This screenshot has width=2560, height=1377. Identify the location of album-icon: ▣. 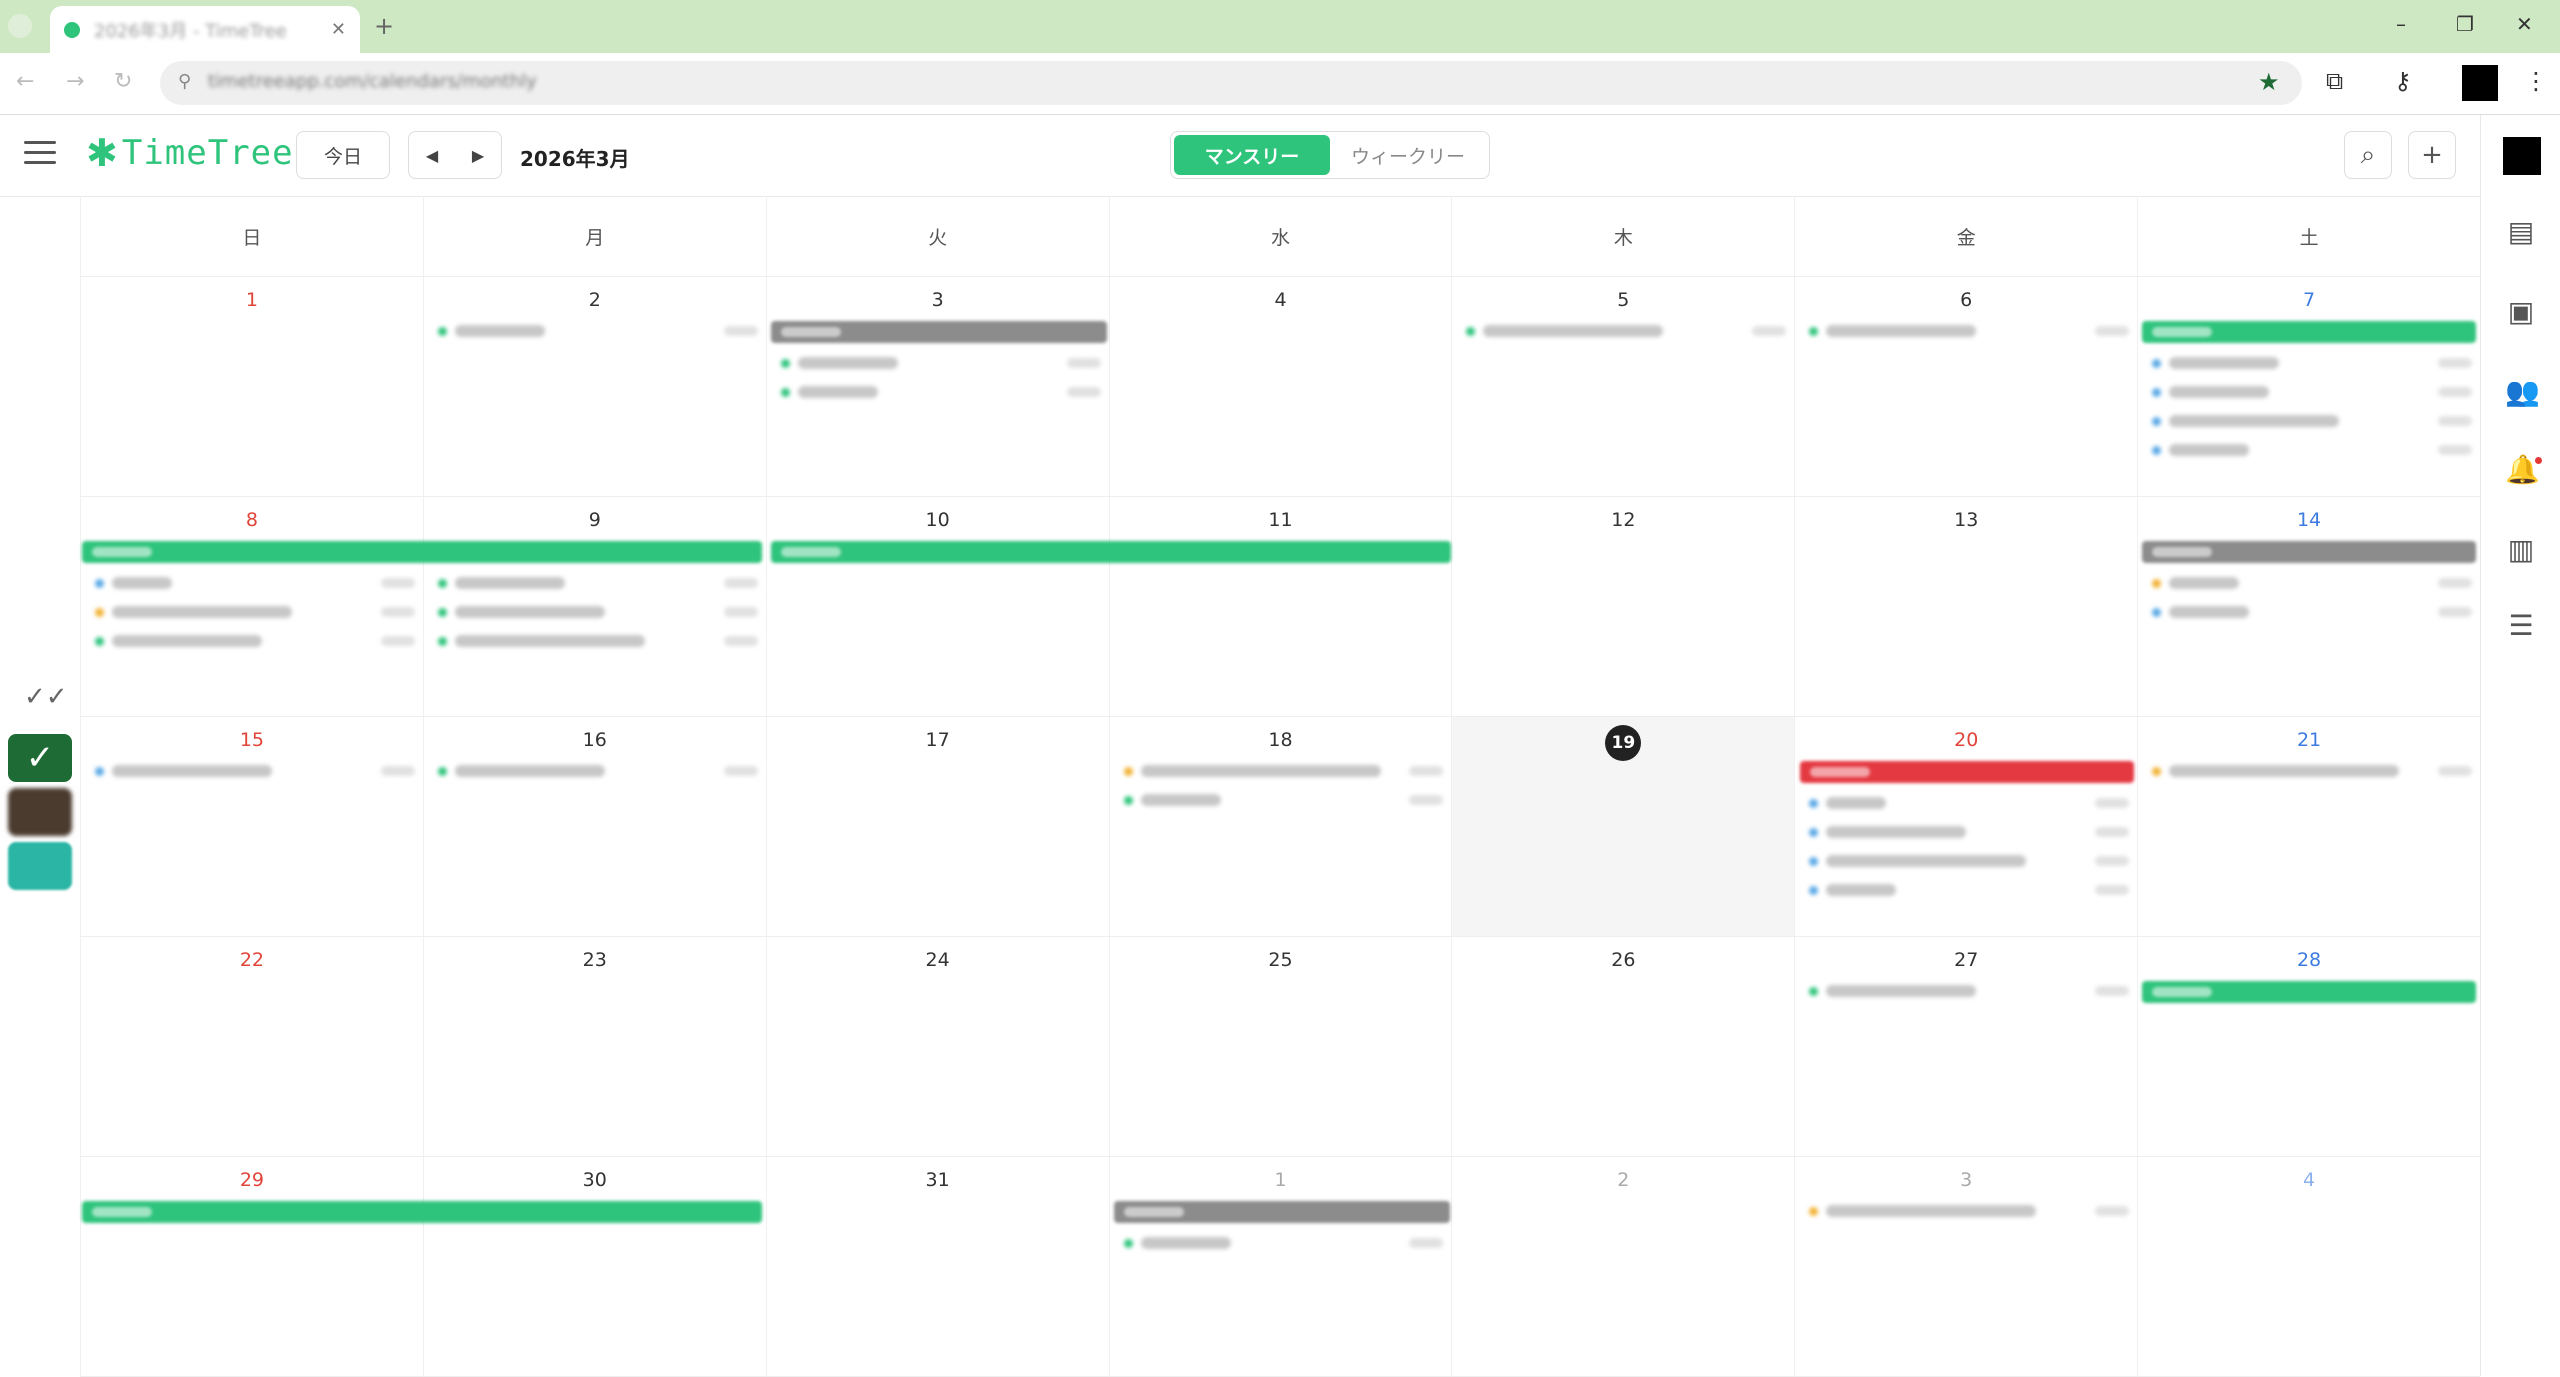
(2521, 311).